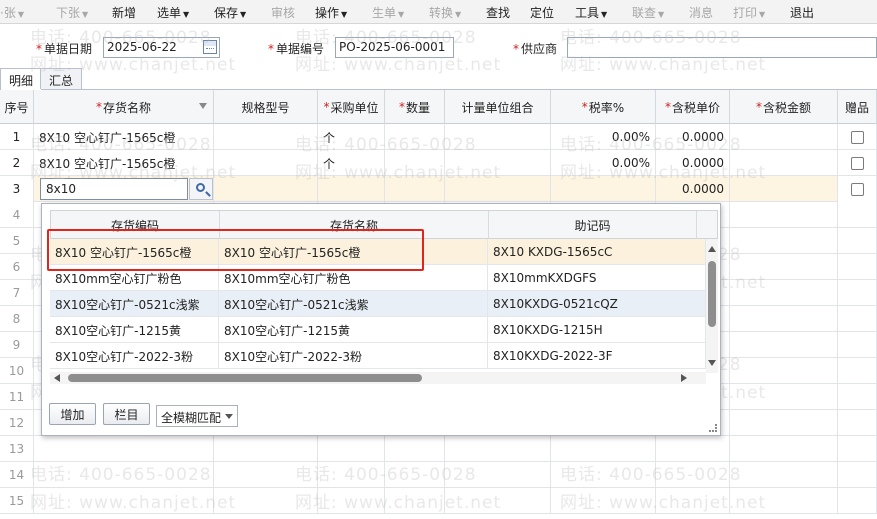  I want to click on toolbar-select-doc-button: 选单 ▼, so click(173, 12).